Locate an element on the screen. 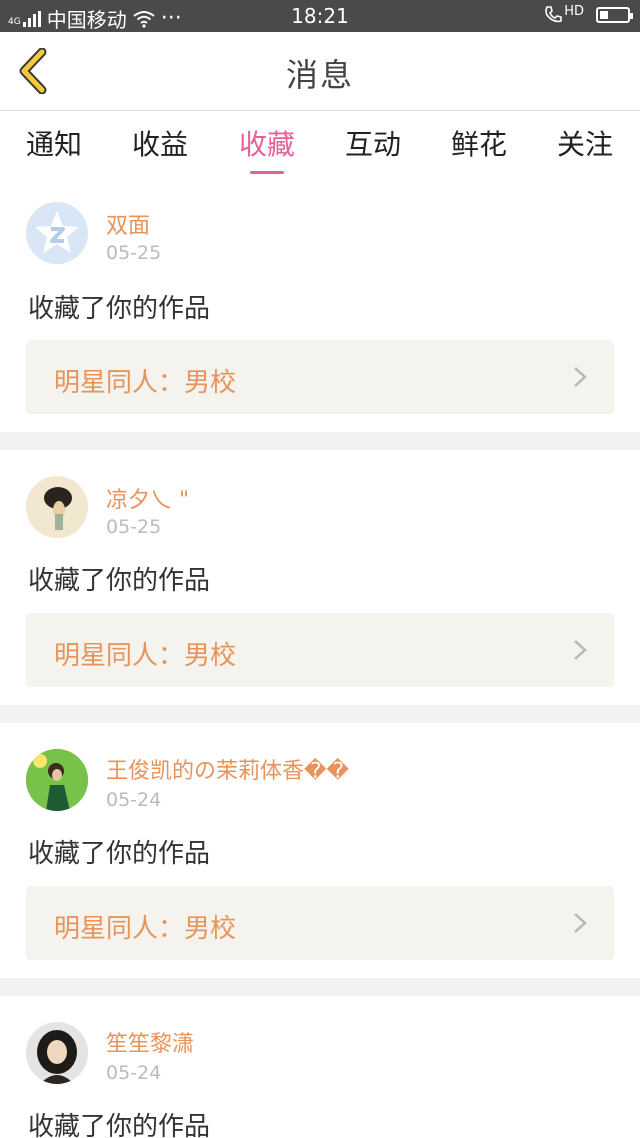 This screenshot has width=640, height=1138. tab-notifications: 通知 is located at coordinates (54, 143).